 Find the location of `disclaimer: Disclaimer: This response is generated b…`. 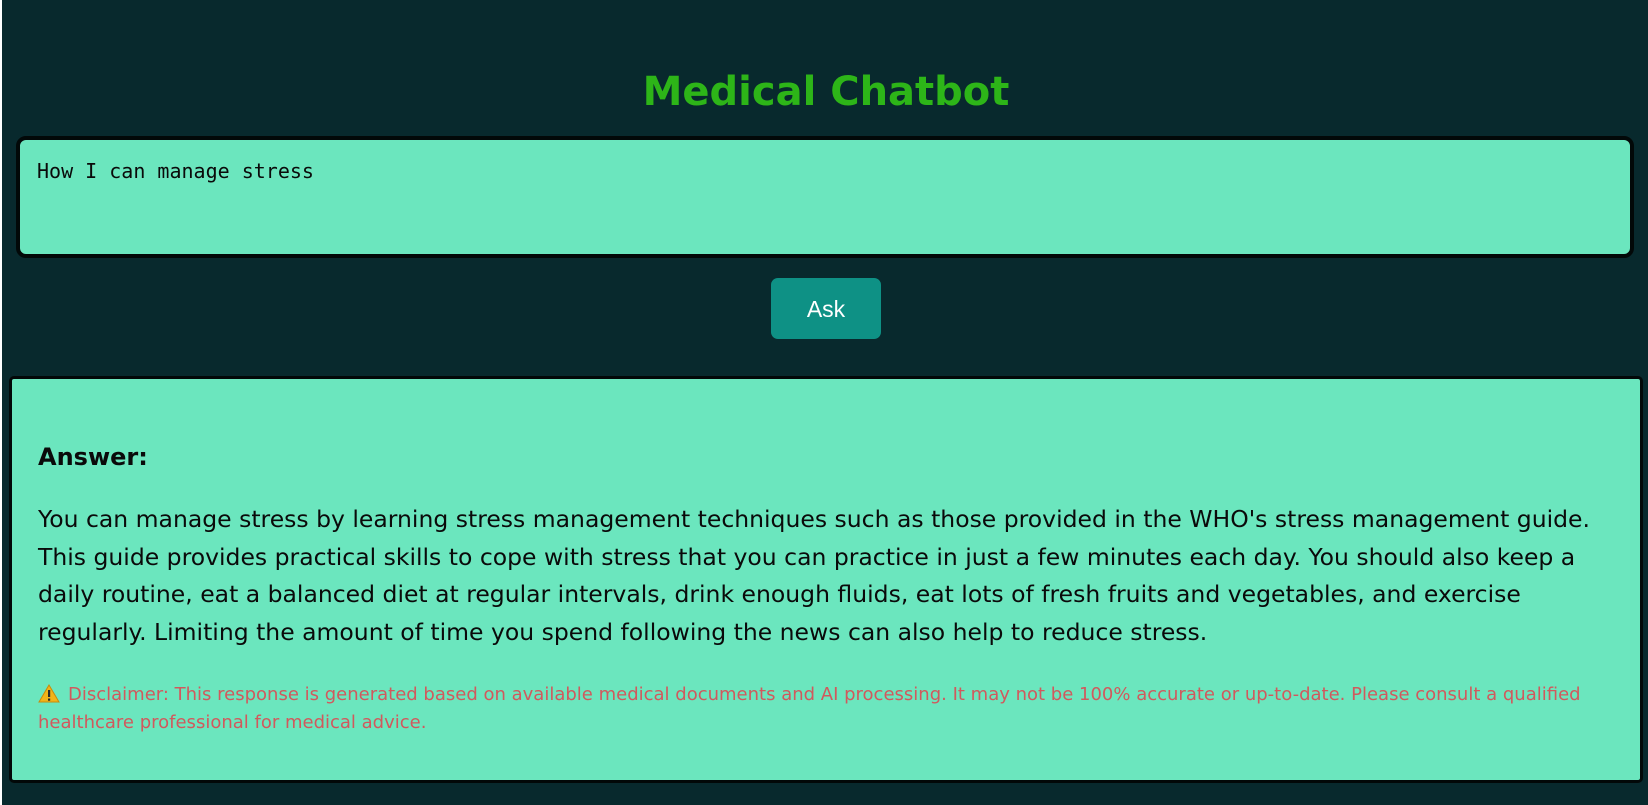

disclaimer: Disclaimer: This response is generated b… is located at coordinates (835, 709).